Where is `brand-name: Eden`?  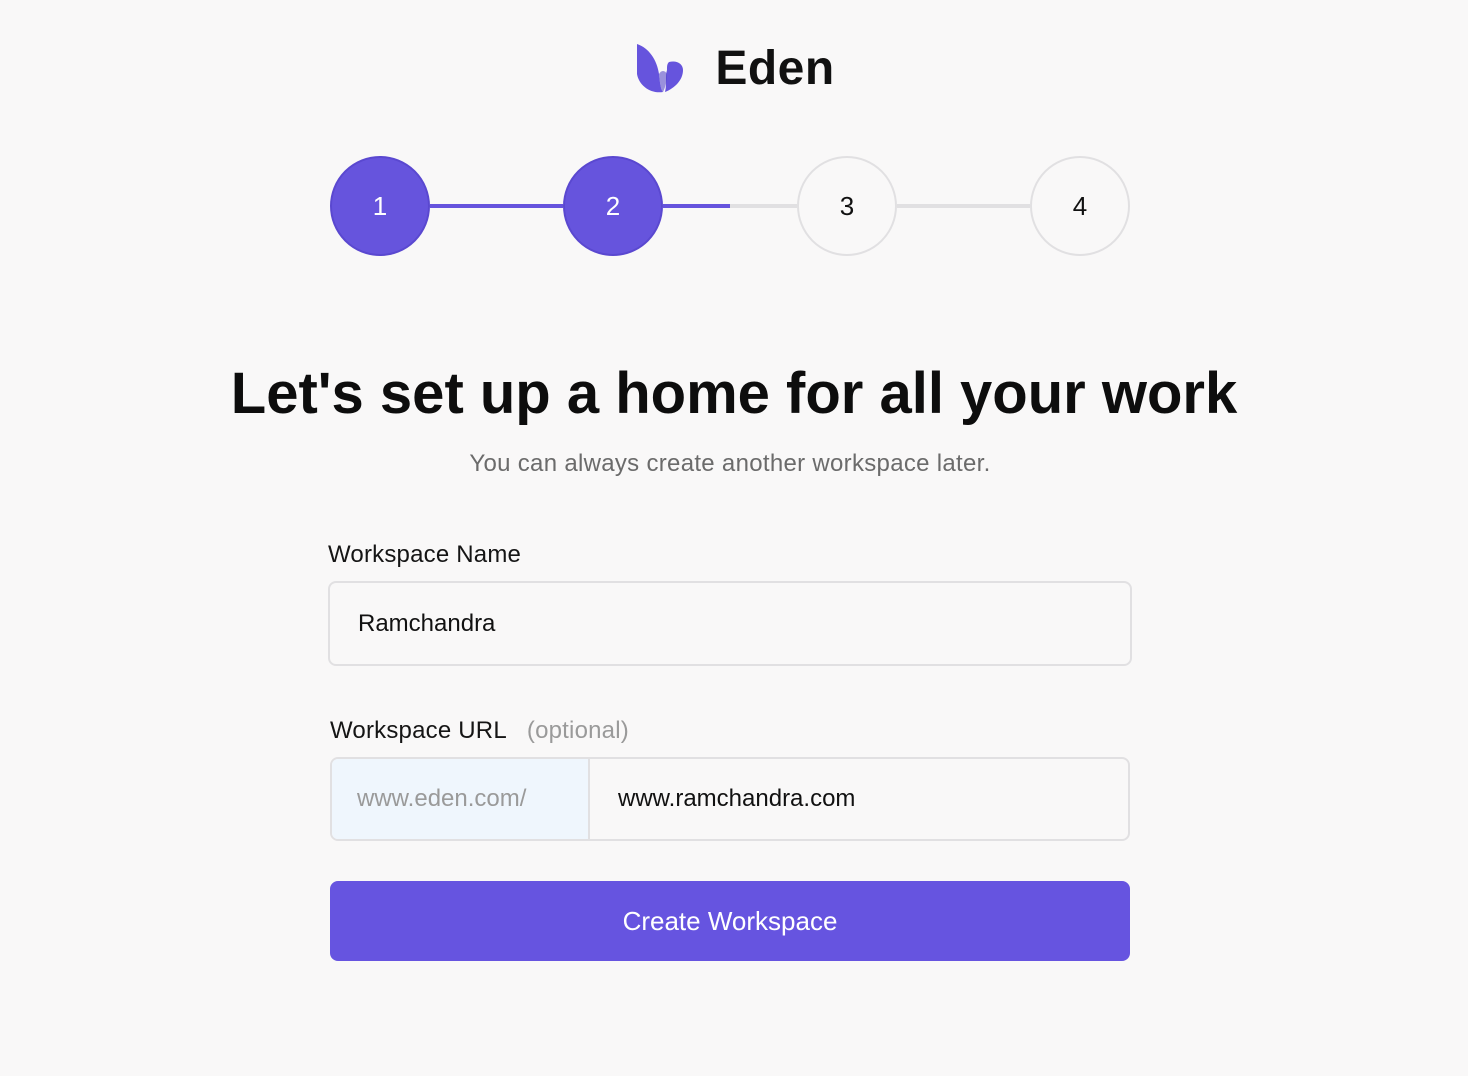
brand-name: Eden is located at coordinates (775, 68).